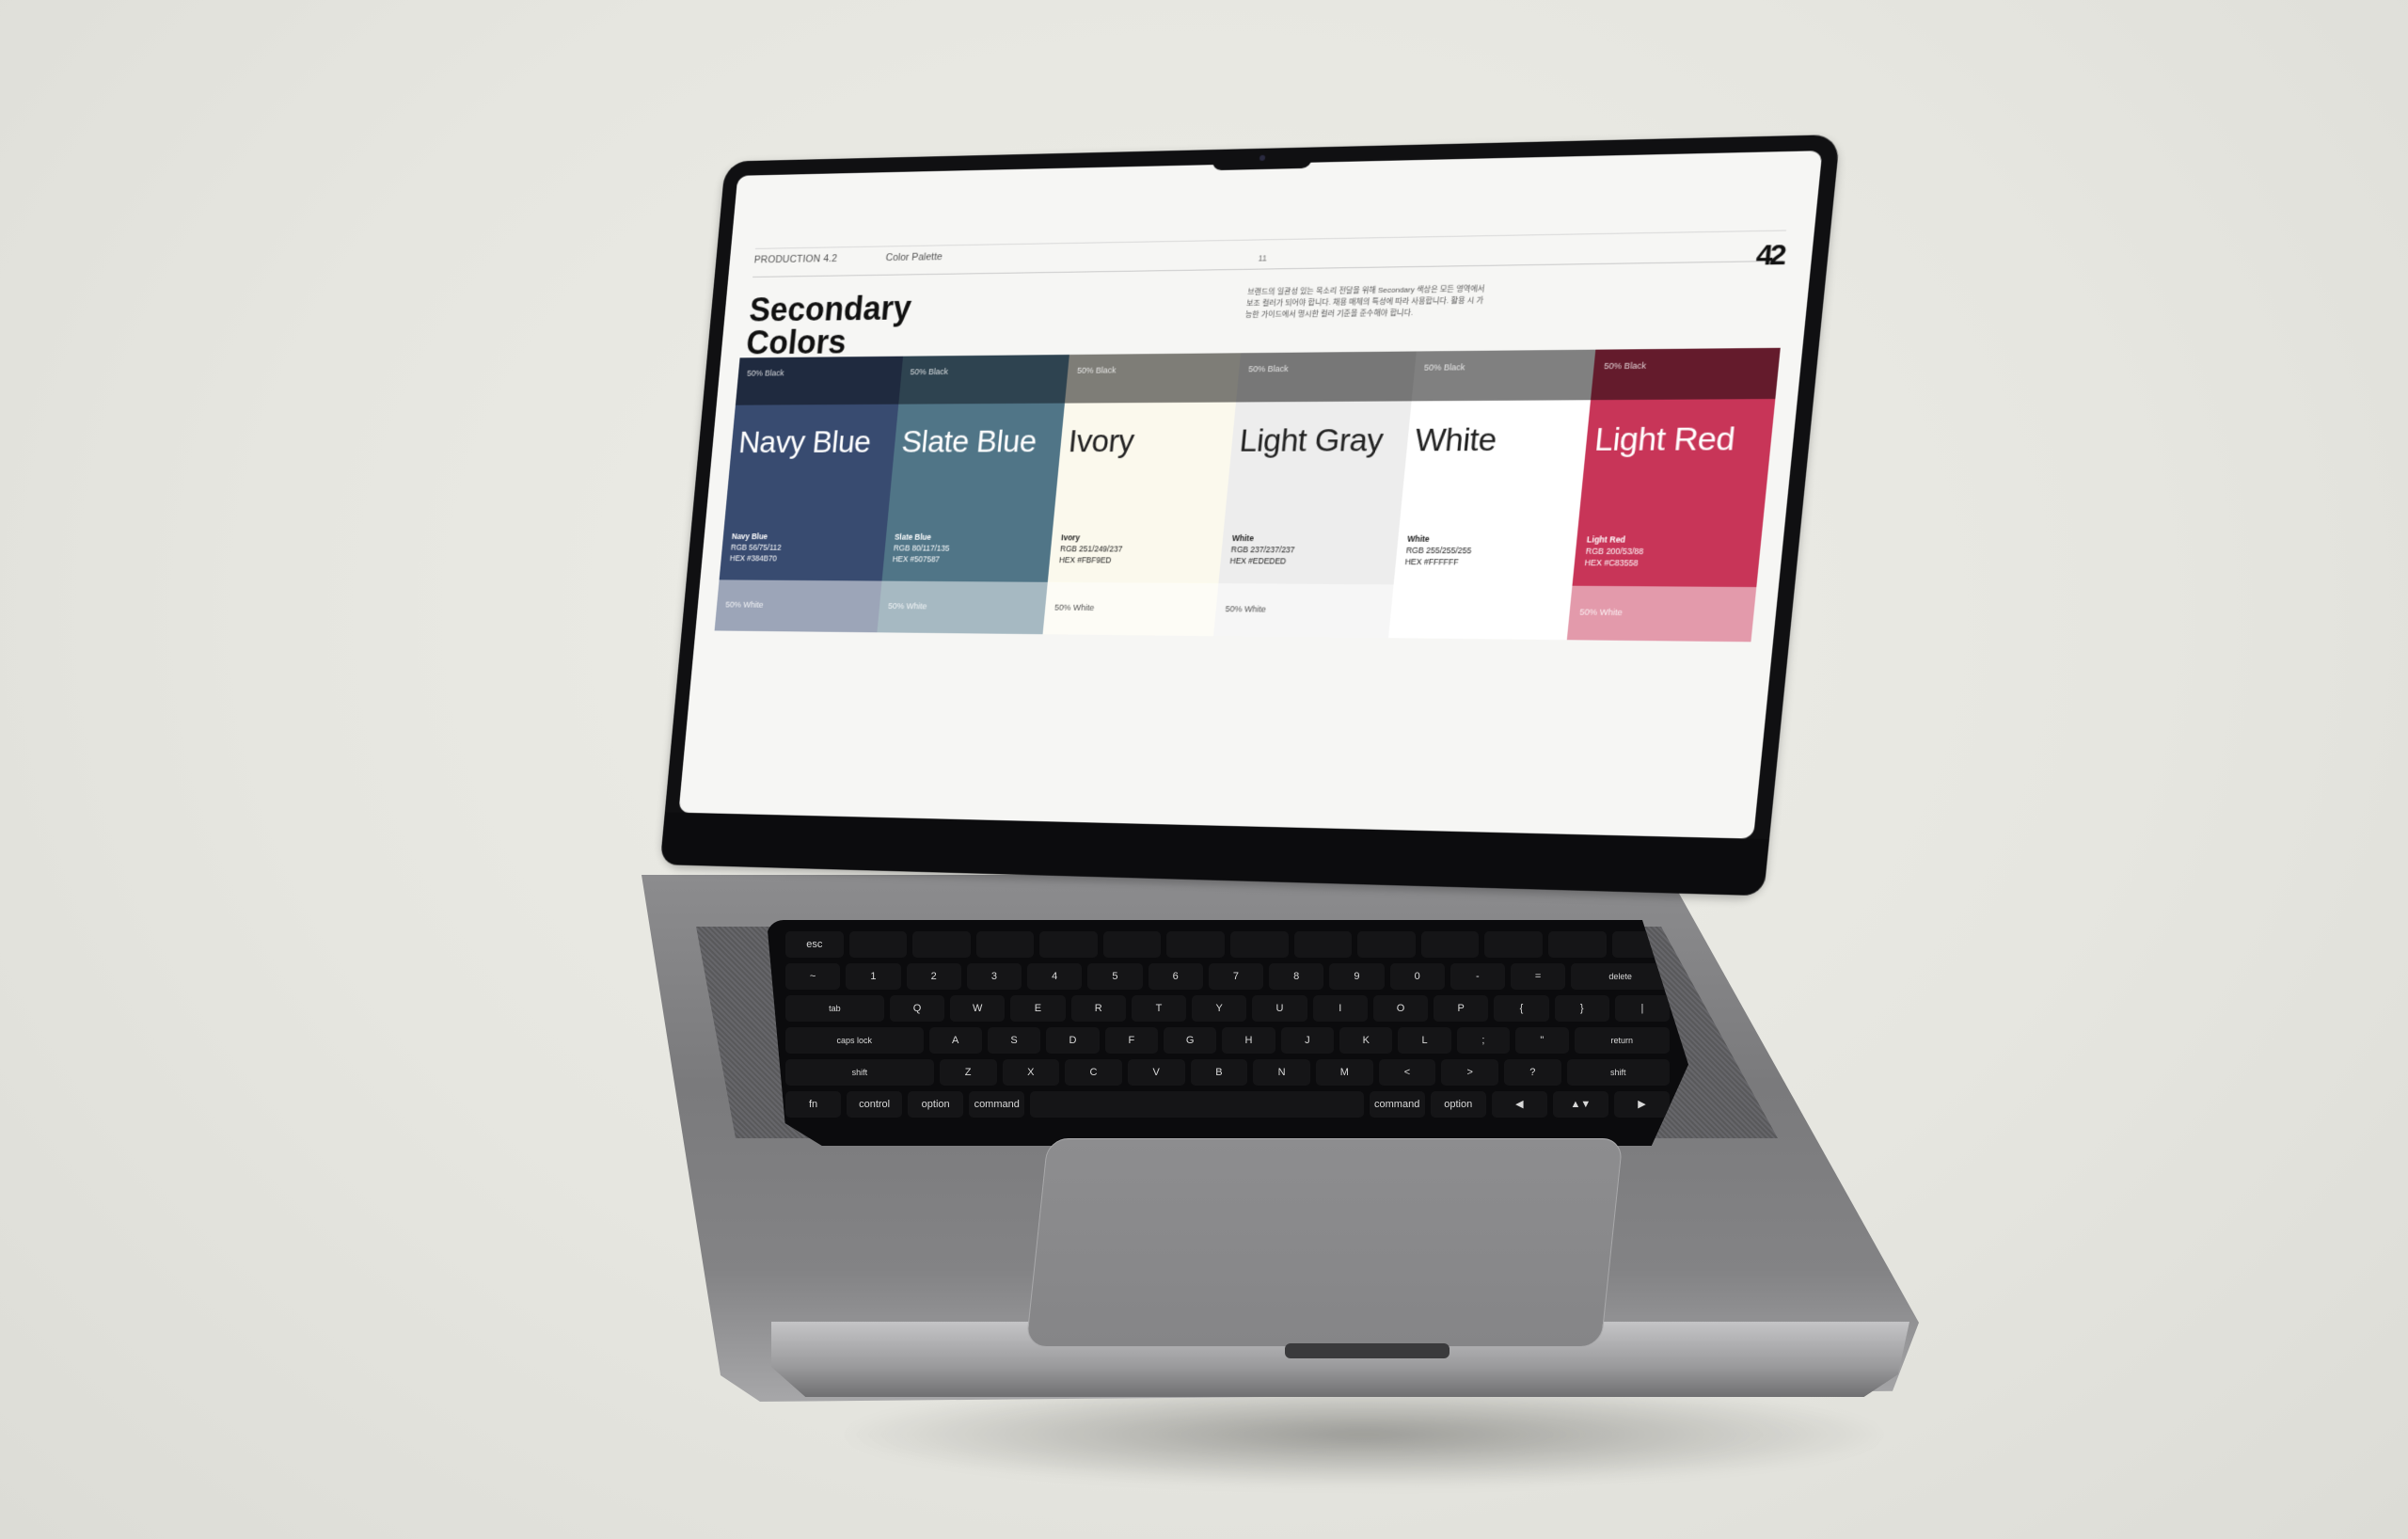 This screenshot has height=1539, width=2408. I want to click on keyboard-key: A, so click(956, 1040).